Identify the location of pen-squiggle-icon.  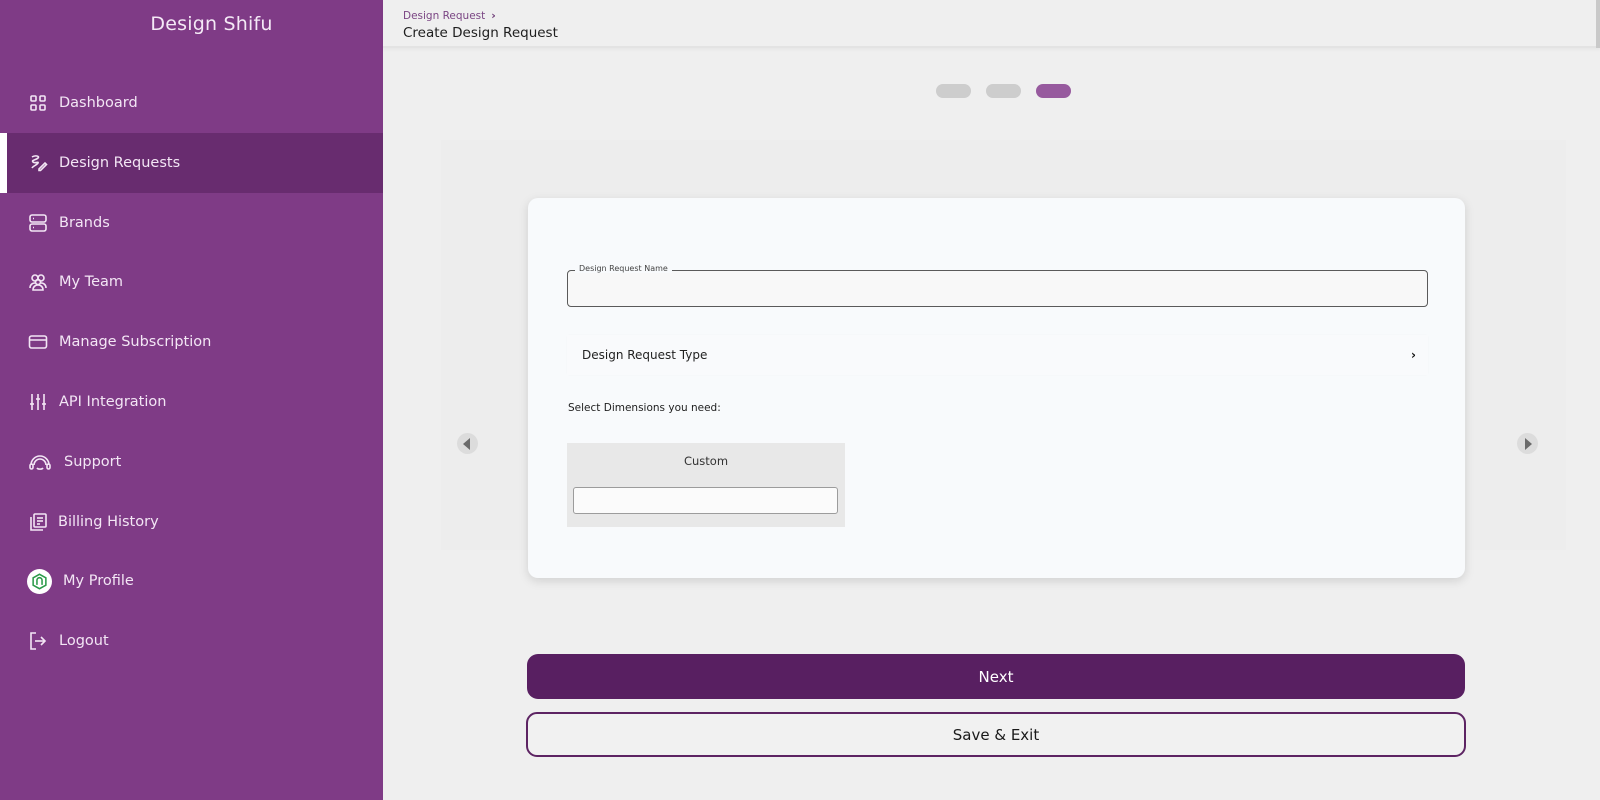
(38, 163).